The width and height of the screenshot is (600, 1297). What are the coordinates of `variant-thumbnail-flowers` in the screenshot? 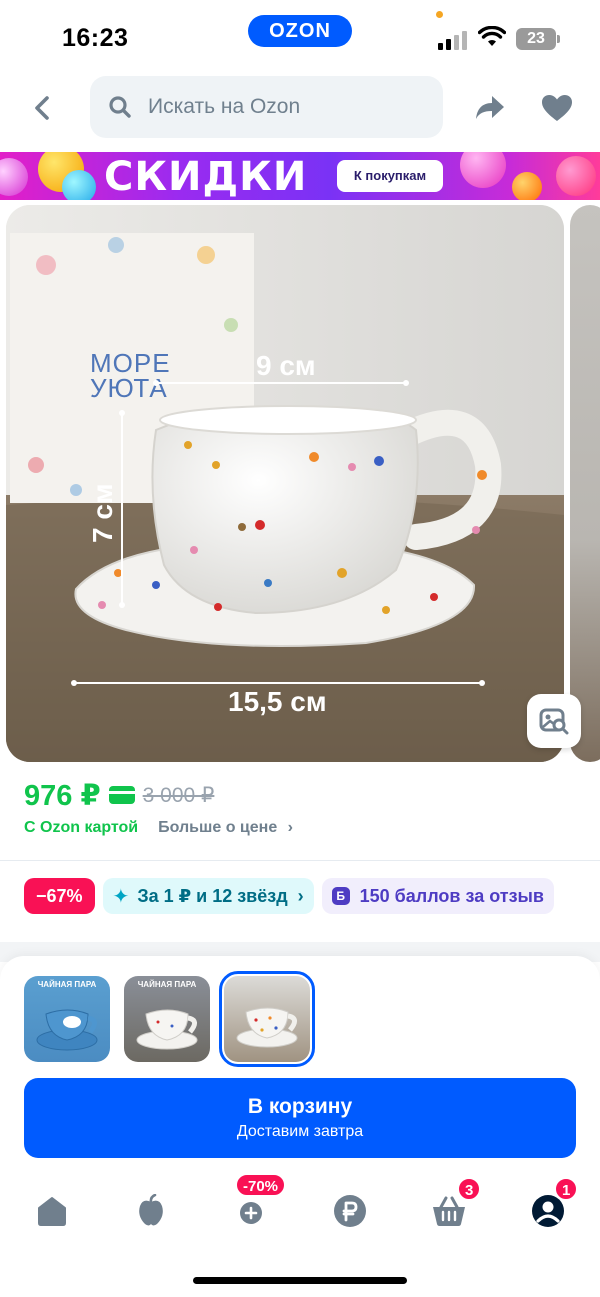 It's located at (267, 1019).